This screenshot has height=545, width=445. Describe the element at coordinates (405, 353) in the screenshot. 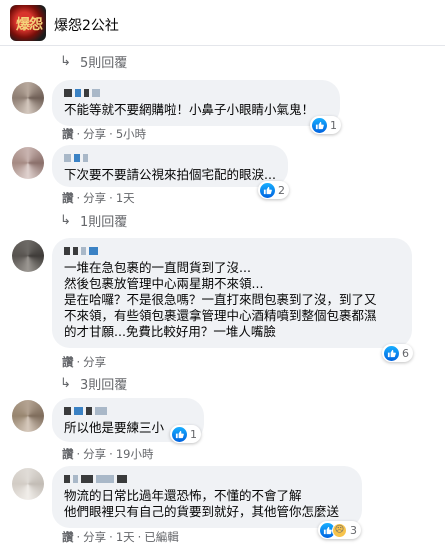

I see `reaction-number: 6` at that location.